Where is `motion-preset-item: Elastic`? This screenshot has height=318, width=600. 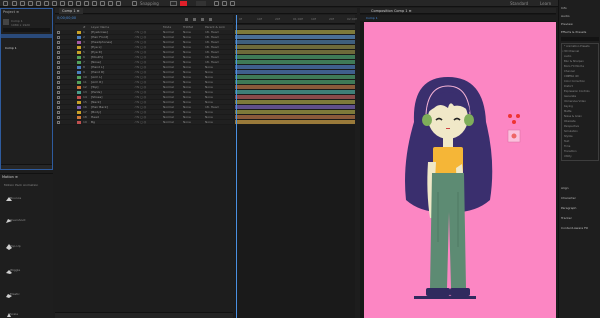 motion-preset-item: Elastic is located at coordinates (28, 295).